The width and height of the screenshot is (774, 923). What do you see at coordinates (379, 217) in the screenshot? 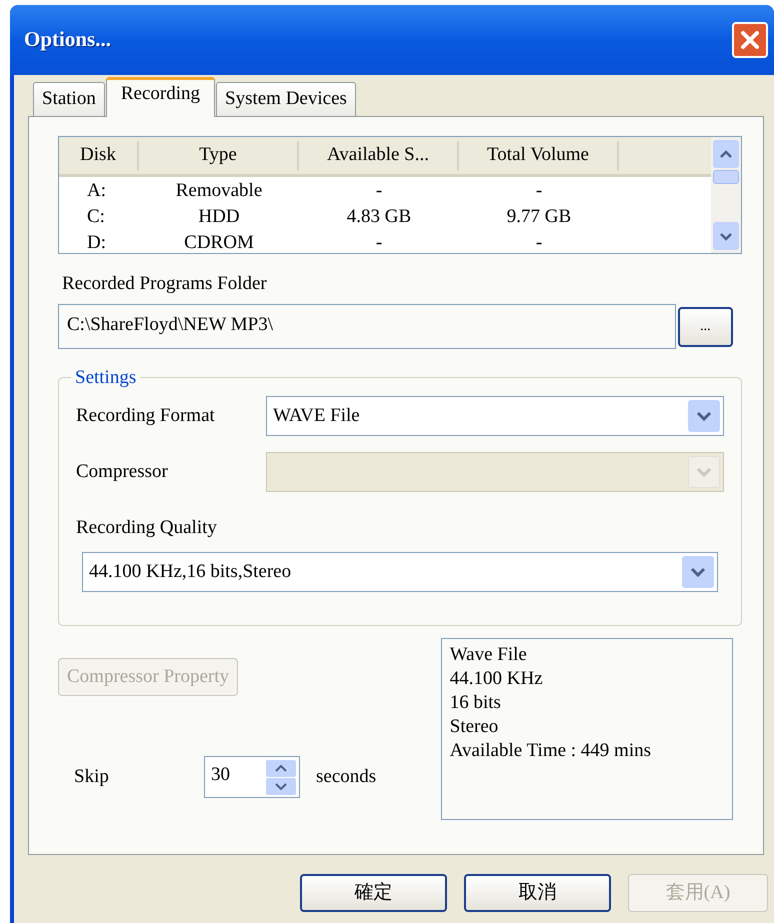
I see `table-cell-text: 4.83 GB` at bounding box center [379, 217].